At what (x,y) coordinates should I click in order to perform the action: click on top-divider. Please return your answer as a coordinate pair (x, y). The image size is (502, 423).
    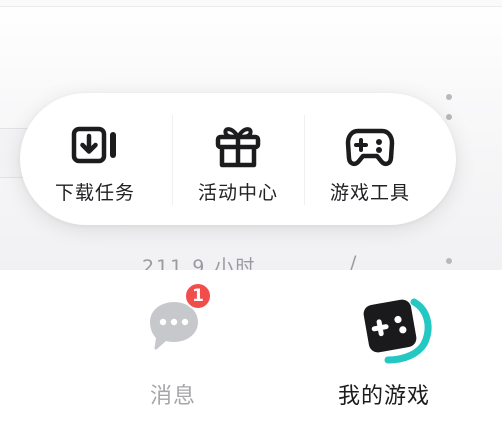
    Looking at the image, I should click on (251, 3).